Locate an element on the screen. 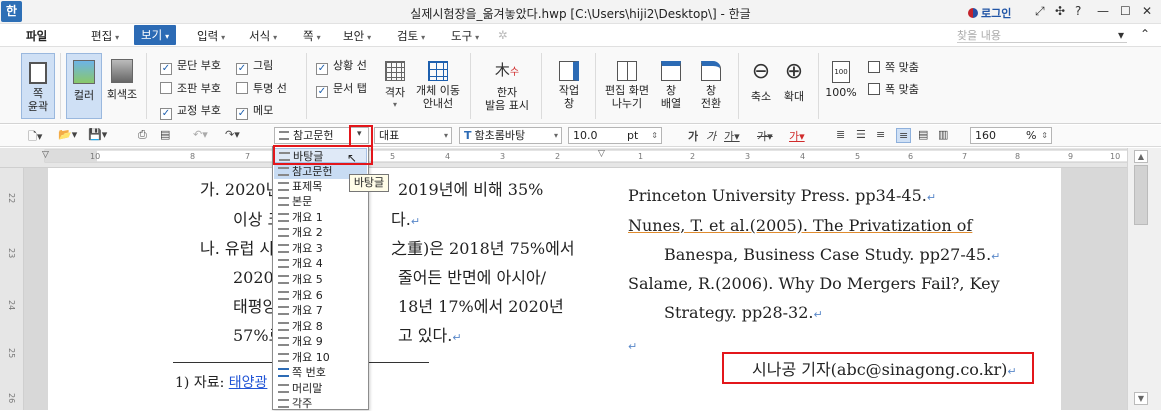 The height and width of the screenshot is (411, 1161). align-justify-icon: ≣ is located at coordinates (840, 134).